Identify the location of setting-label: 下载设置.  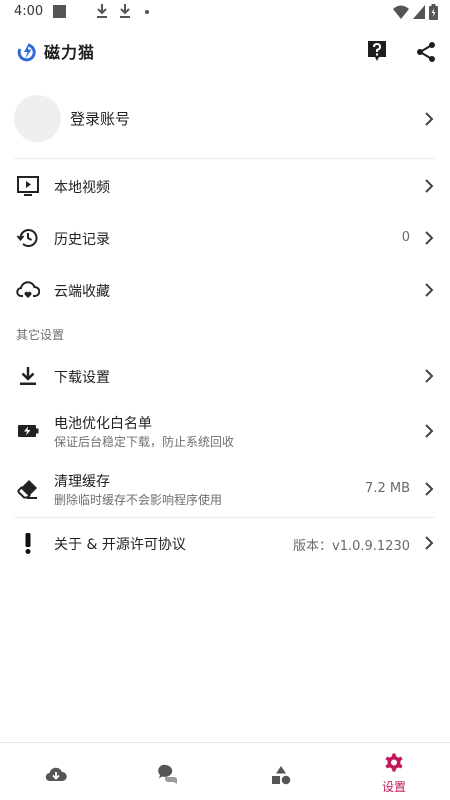
(82, 378).